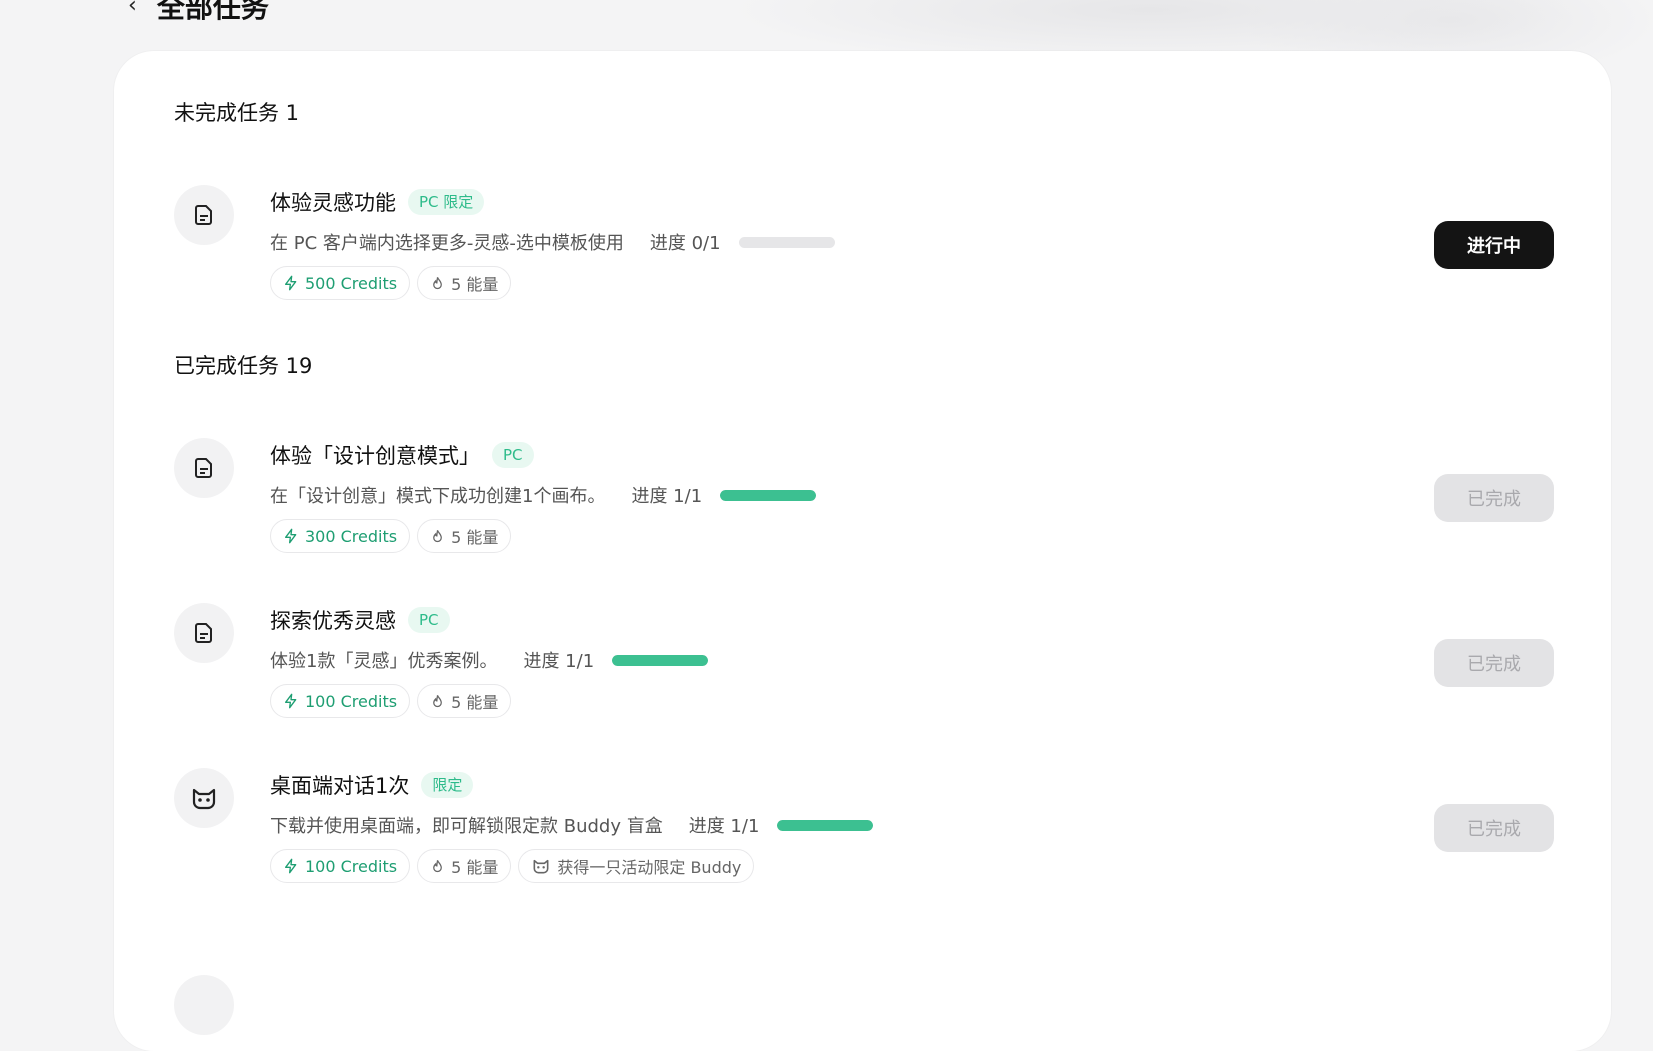 Image resolution: width=1653 pixels, height=1051 pixels. Describe the element at coordinates (132, 8) in the screenshot. I see `chevron-left-icon: ‹` at that location.